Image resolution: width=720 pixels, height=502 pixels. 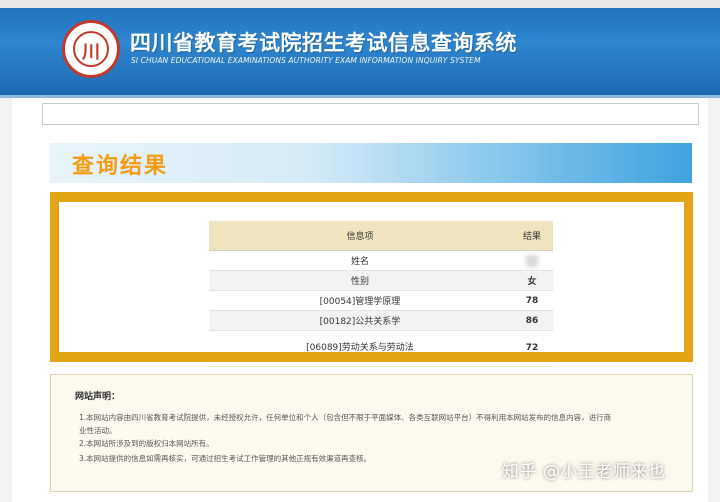 I want to click on row-value: 78, so click(x=531, y=300).